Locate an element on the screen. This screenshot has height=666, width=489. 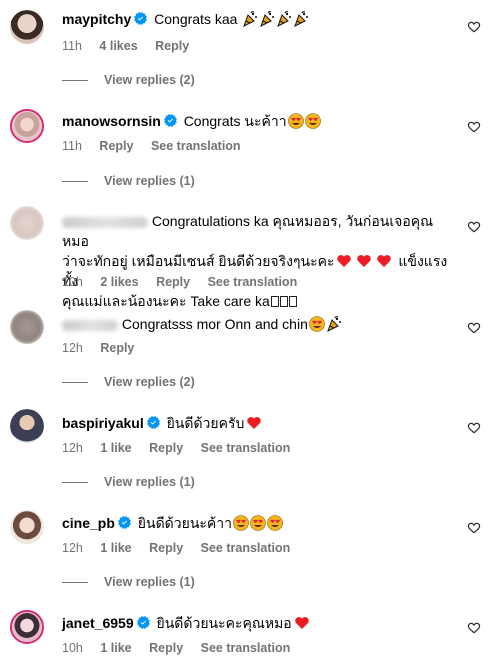
comment-meta: 11h Reply See translation is located at coordinates (158, 146).